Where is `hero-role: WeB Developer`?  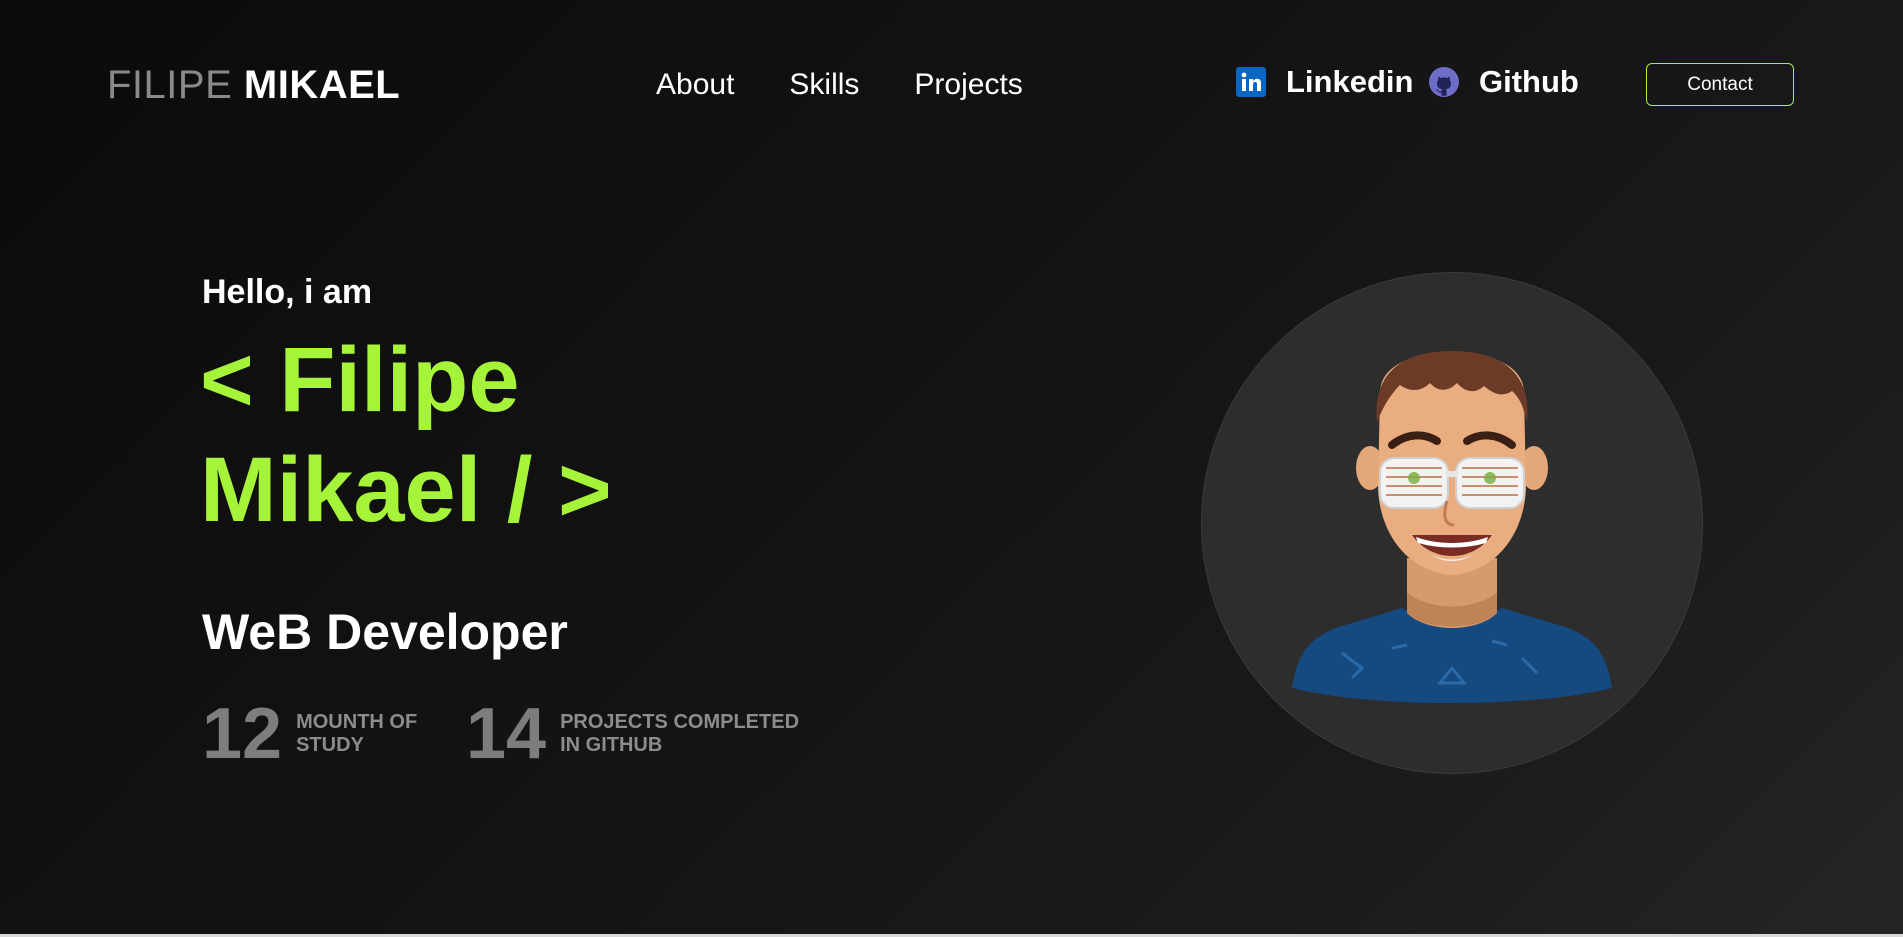
hero-role: WeB Developer is located at coordinates (385, 632).